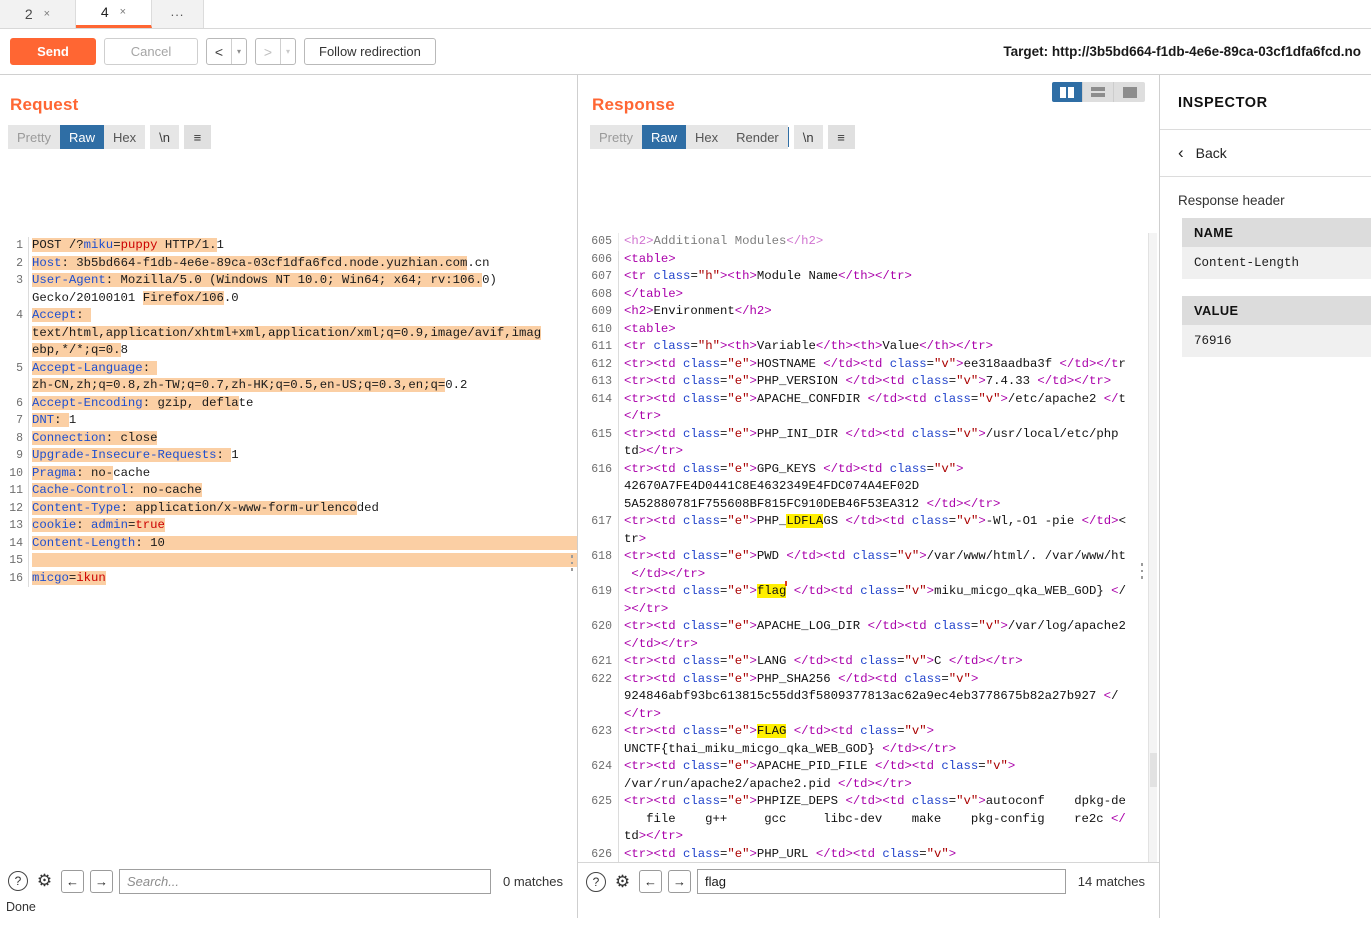 This screenshot has width=1371, height=936. Describe the element at coordinates (808, 137) in the screenshot. I see `response-newline-toggle: \n` at that location.